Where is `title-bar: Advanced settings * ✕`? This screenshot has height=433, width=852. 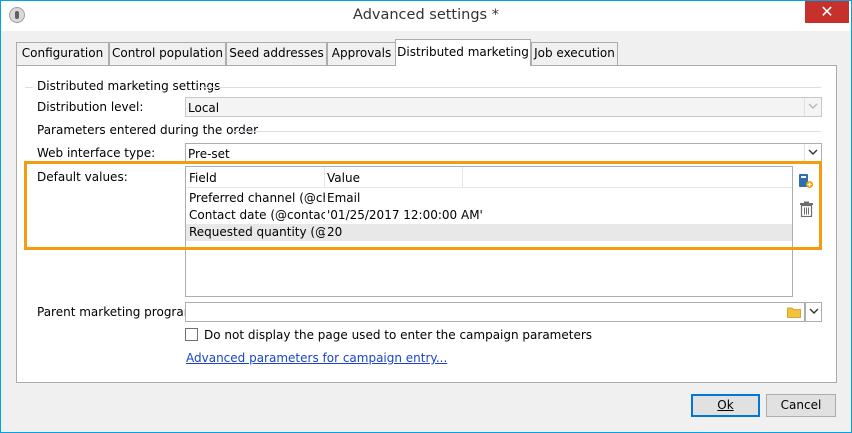 title-bar: Advanced settings * ✕ is located at coordinates (426, 16).